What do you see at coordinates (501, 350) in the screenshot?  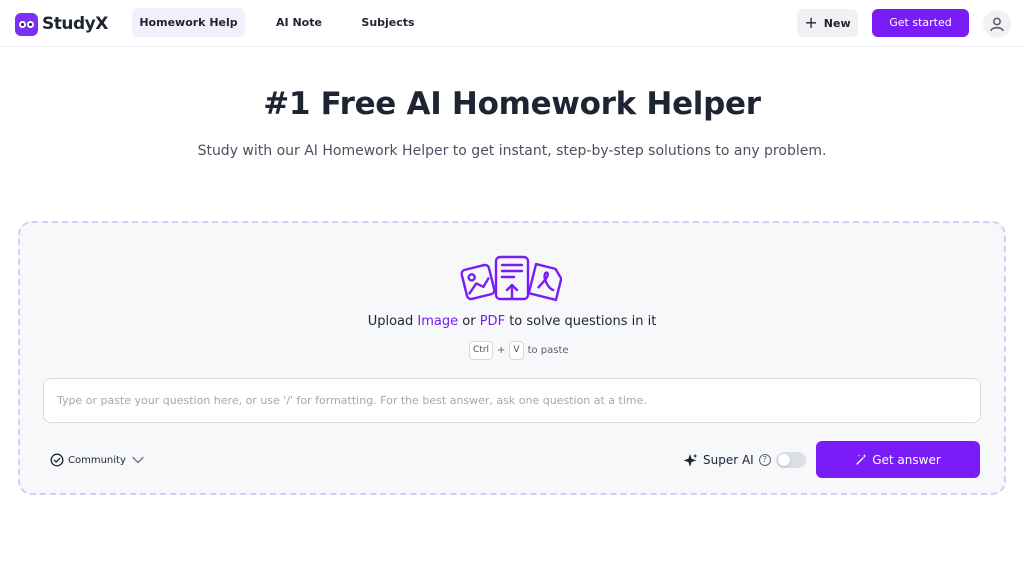 I see `key-plus: +` at bounding box center [501, 350].